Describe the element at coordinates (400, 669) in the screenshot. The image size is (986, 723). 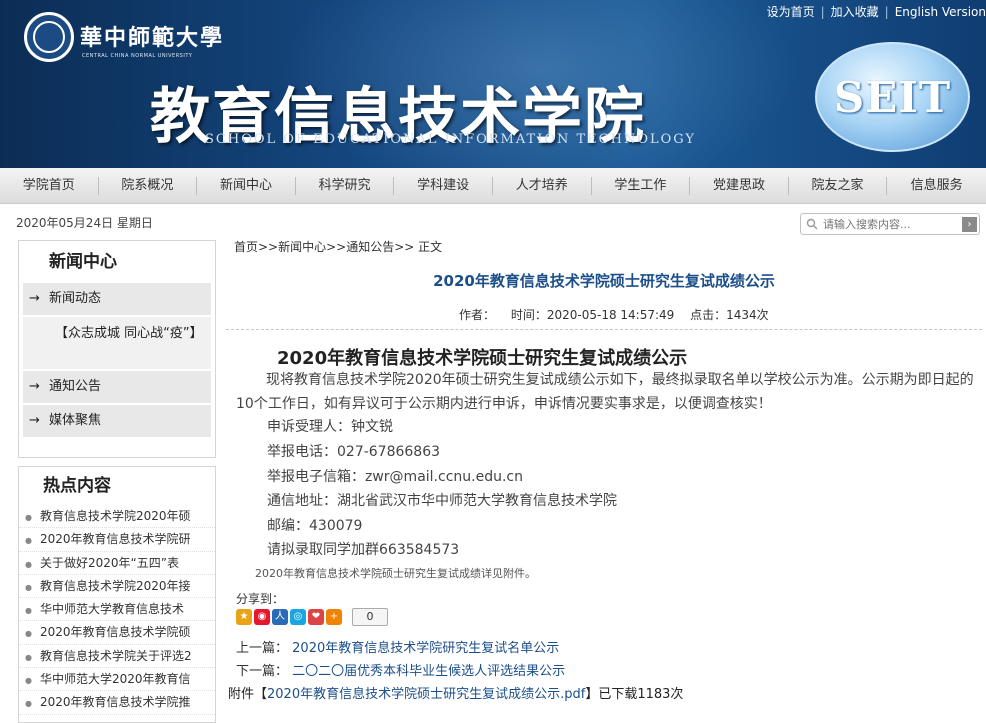
I see `next-article-link: 下一篇： 二〇二〇届优秀本科毕业生候选人评选结果公示` at that location.